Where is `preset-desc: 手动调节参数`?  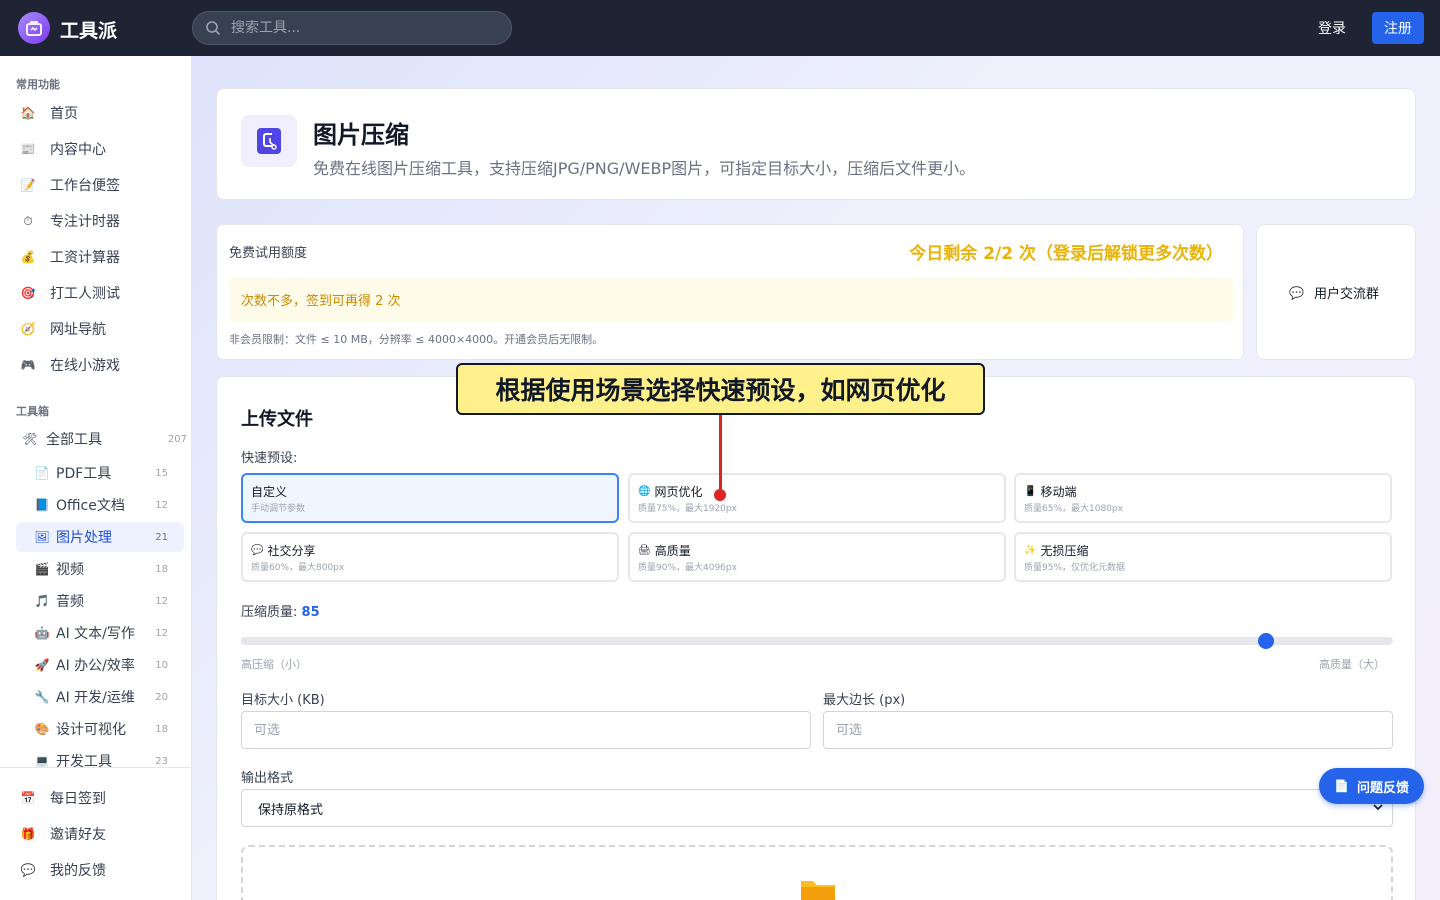
preset-desc: 手动调节参数 is located at coordinates (278, 509).